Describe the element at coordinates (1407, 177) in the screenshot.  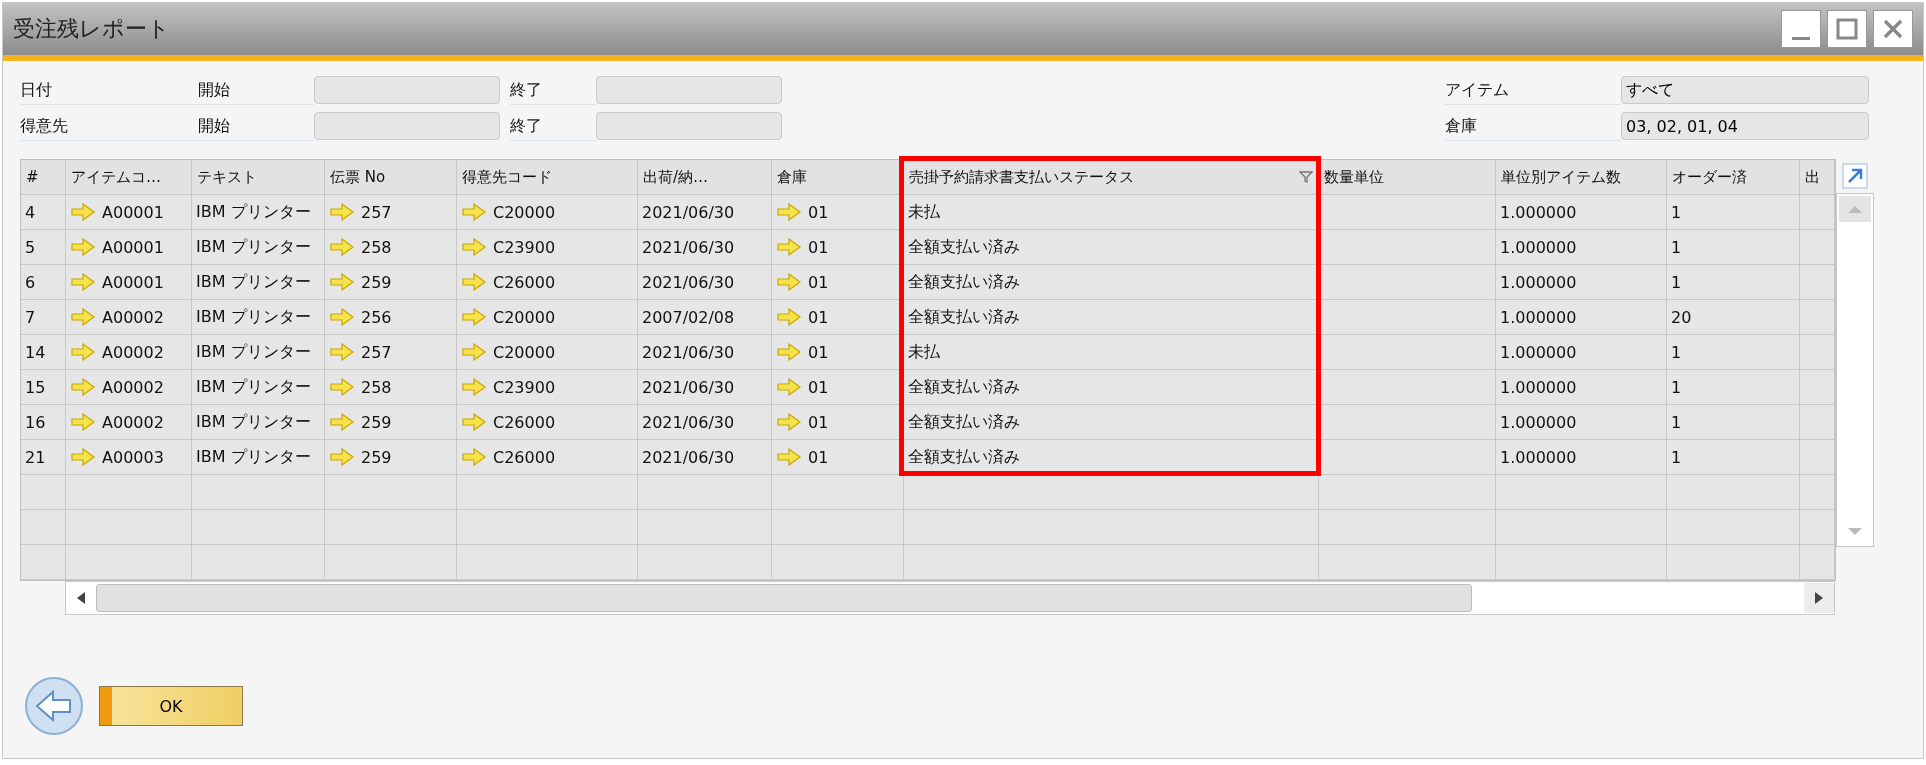
I see `column-header: 数量単位` at that location.